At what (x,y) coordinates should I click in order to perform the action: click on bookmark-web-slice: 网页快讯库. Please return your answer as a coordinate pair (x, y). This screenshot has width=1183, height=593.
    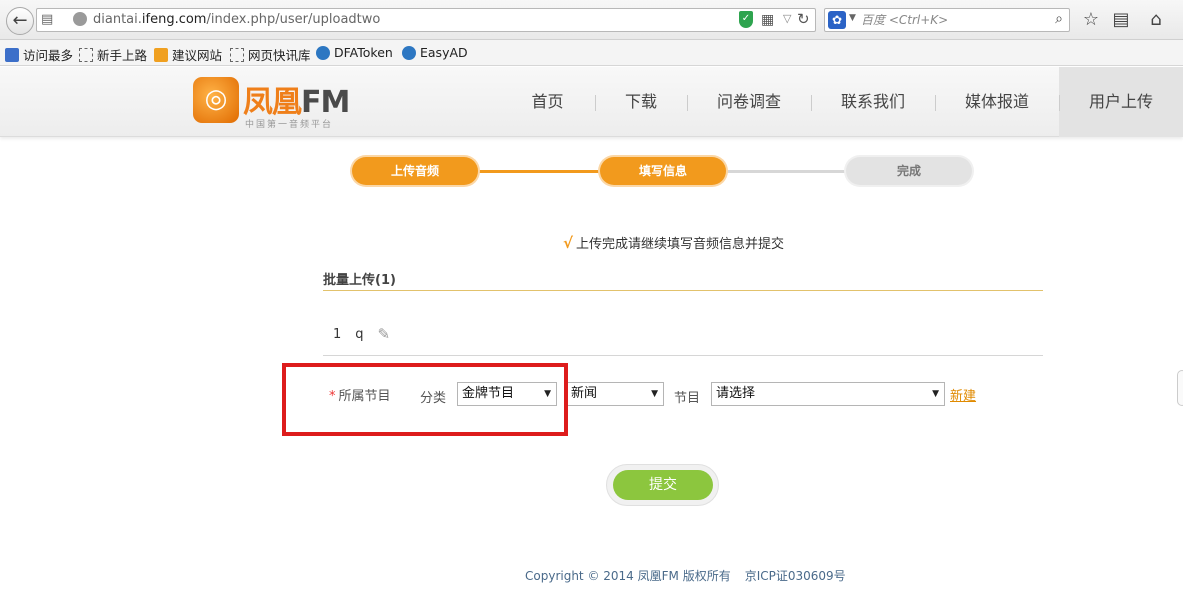
    Looking at the image, I should click on (270, 54).